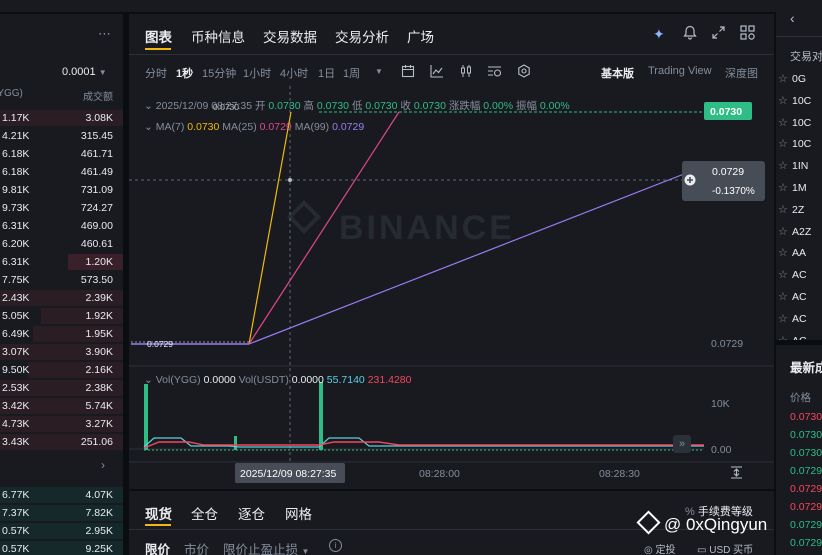 This screenshot has height=555, width=822. I want to click on timeframe-15m: 15分钟, so click(219, 73).